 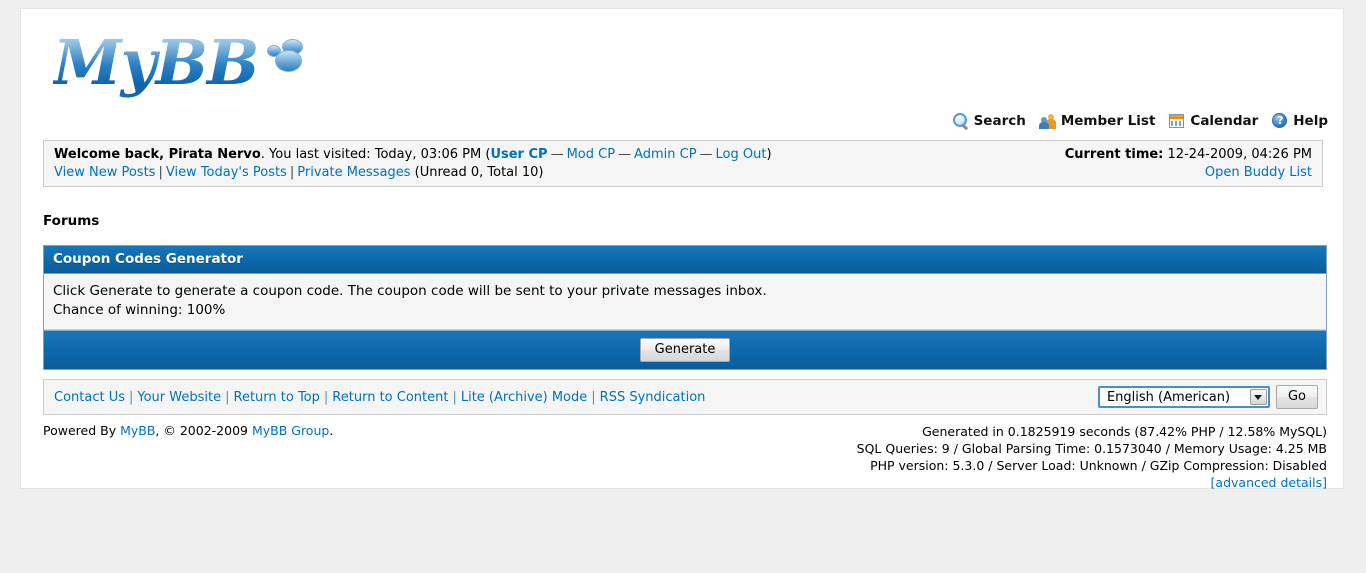 I want to click on link-mod-cp: Mod CP, so click(x=591, y=154).